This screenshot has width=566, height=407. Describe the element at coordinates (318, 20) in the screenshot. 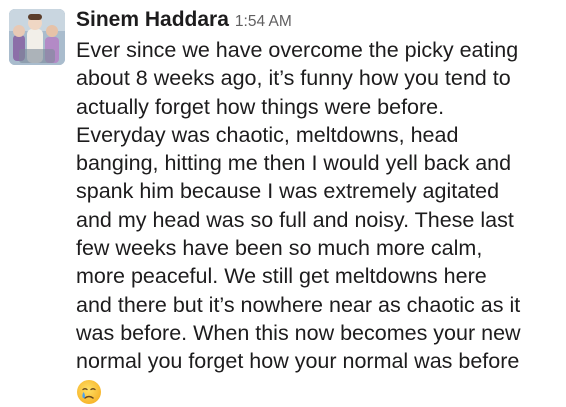

I see `message-header: Sinem Haddara 1:54 AM` at that location.